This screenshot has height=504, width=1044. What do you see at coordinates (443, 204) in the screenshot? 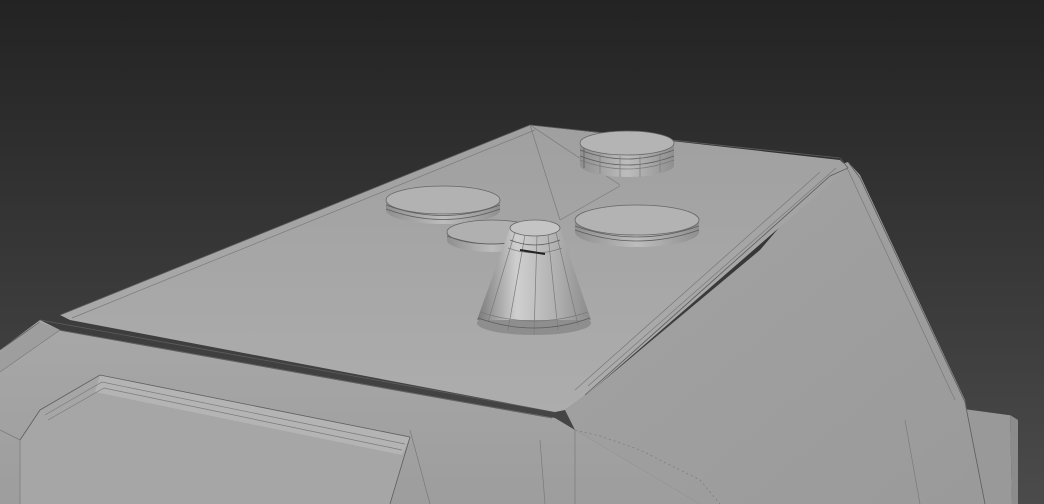
I see `button-top-left` at bounding box center [443, 204].